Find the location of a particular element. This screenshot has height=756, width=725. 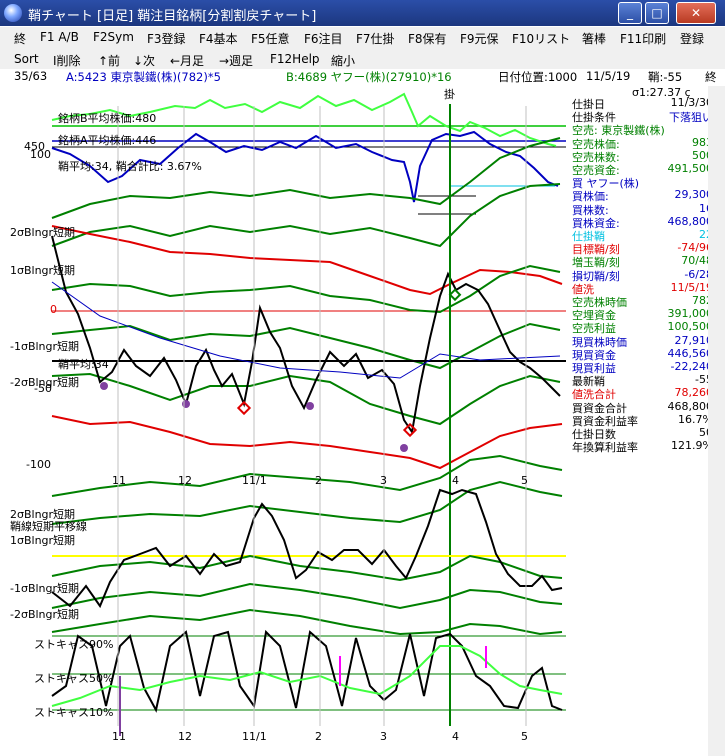

title-bar: 鞘チャート [日足] 鞘注目銘柄[分割割戻チャート] _ □ ✕ is located at coordinates (362, 13).